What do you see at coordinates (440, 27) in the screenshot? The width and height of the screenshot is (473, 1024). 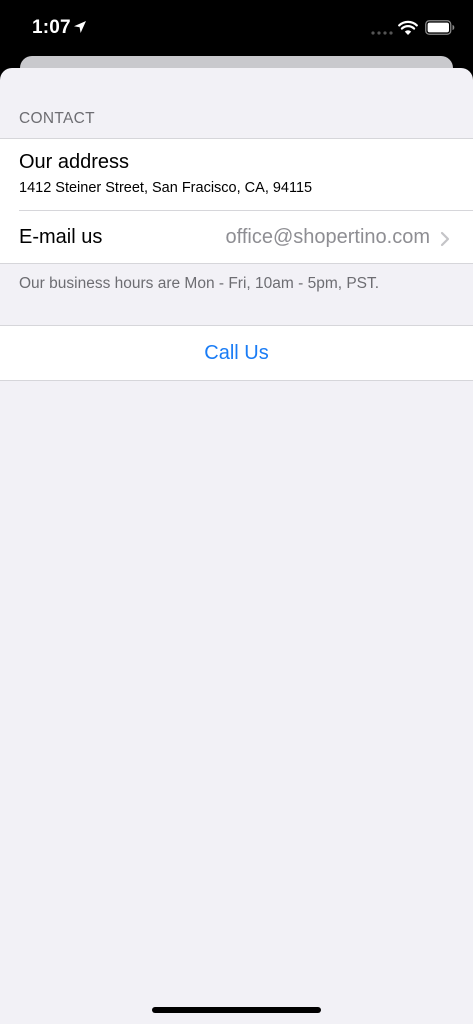 I see `battery-icon` at bounding box center [440, 27].